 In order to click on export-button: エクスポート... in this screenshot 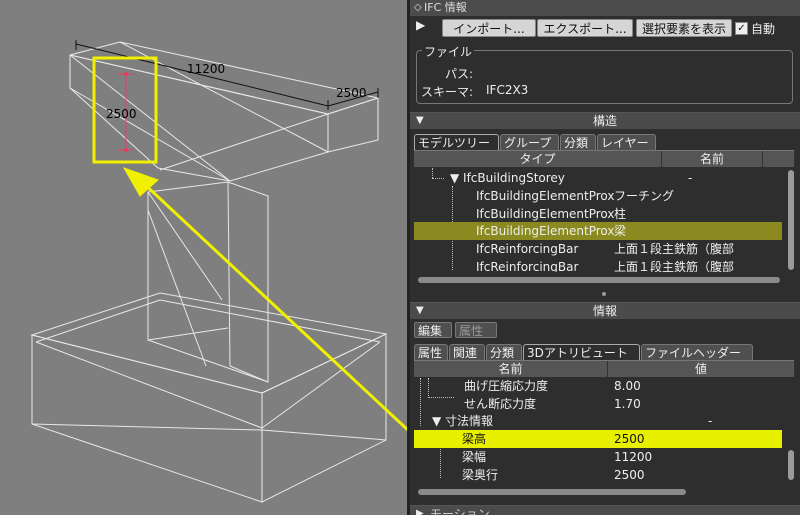, I will do `click(585, 28)`.